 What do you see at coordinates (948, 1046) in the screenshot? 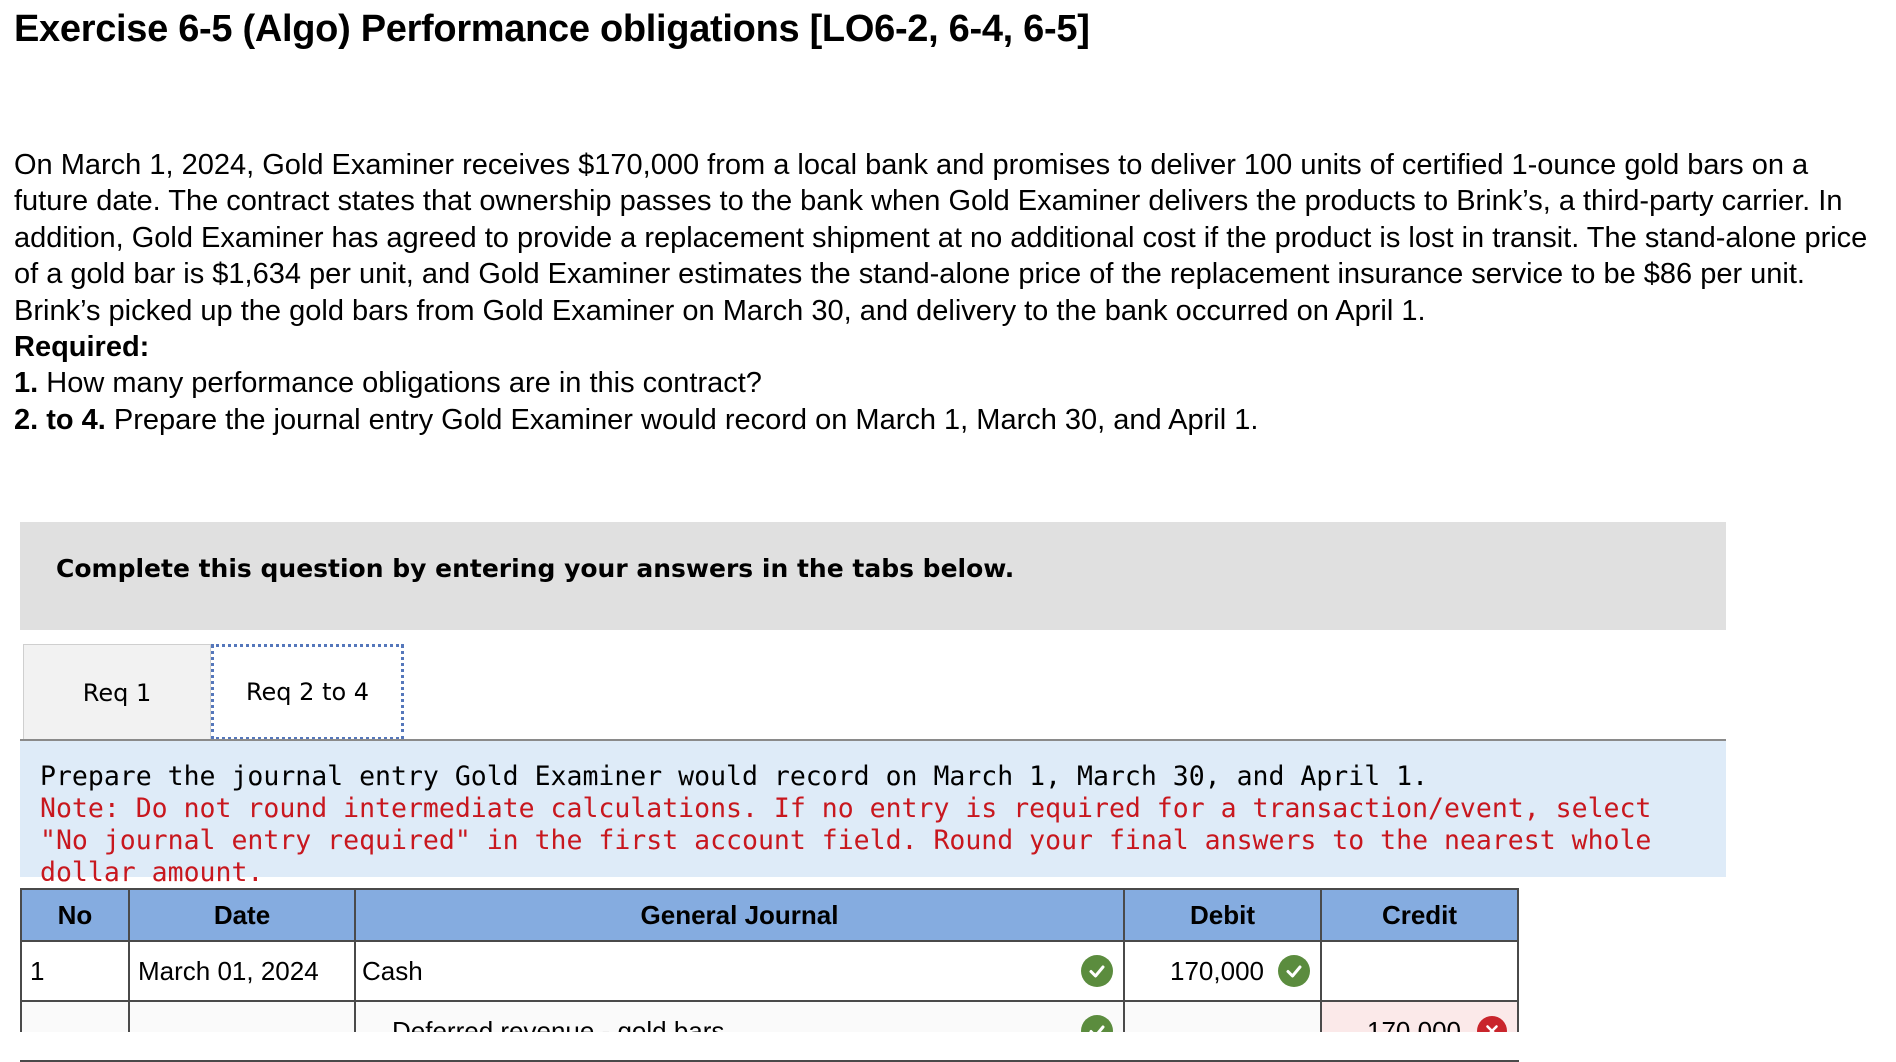
I see `viewport-cutoff` at bounding box center [948, 1046].